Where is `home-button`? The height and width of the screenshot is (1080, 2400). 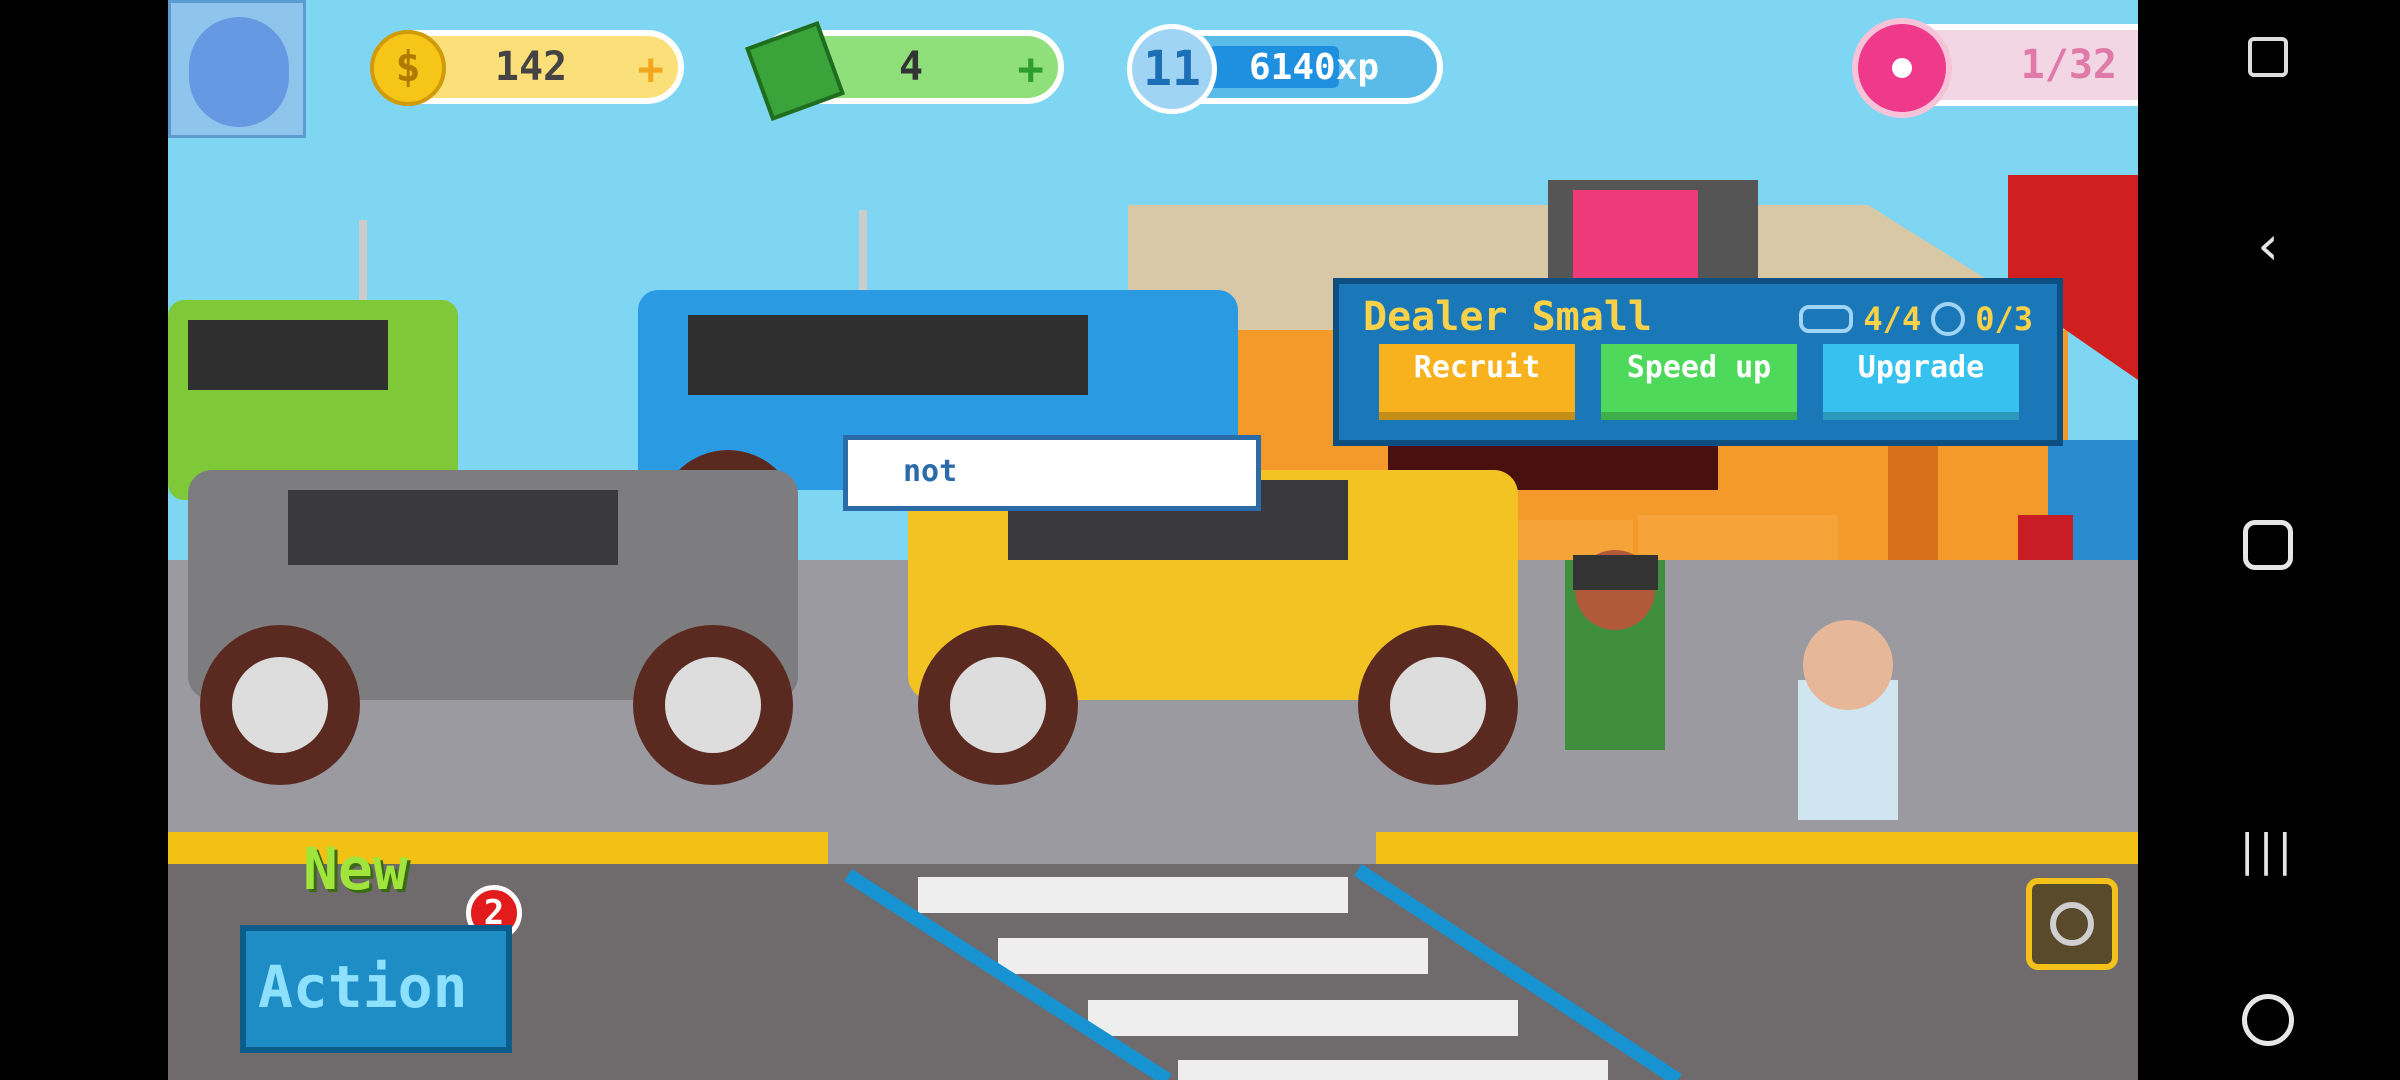 home-button is located at coordinates (2268, 545).